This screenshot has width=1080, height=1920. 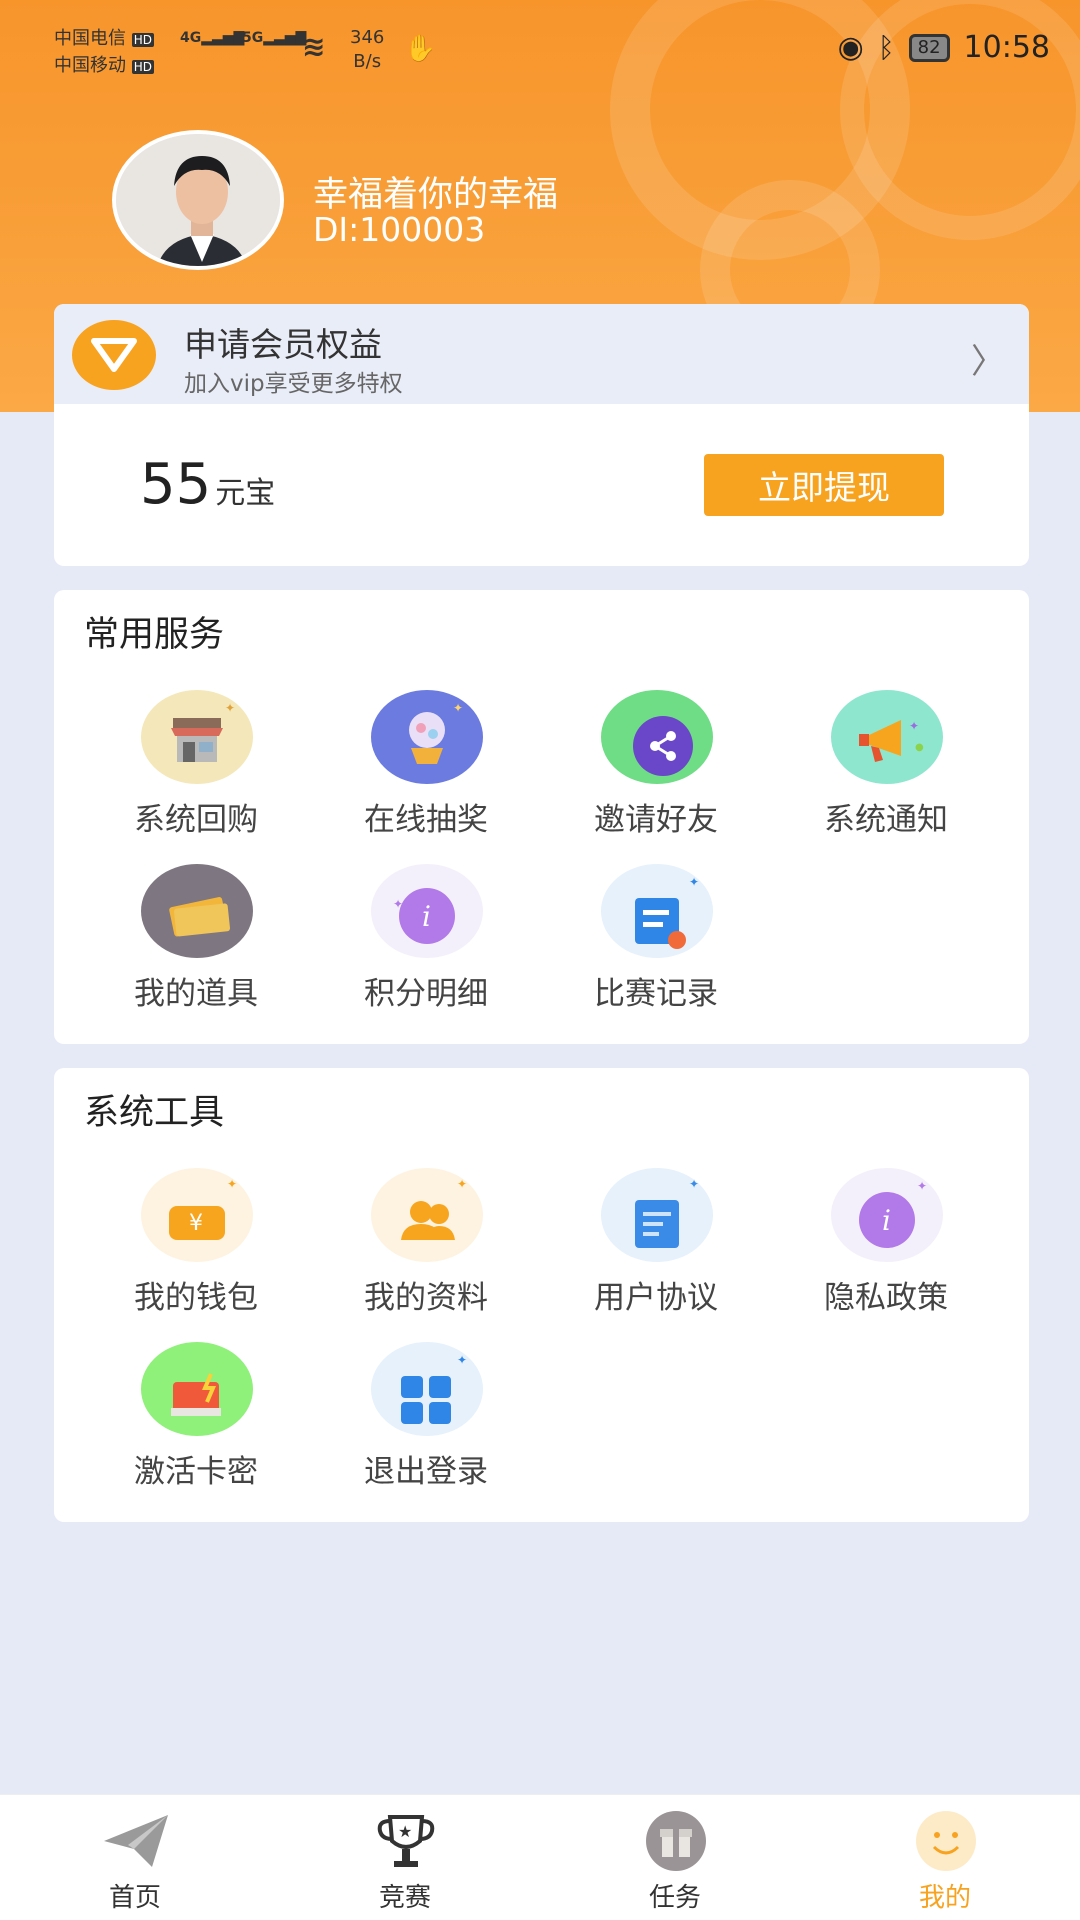 What do you see at coordinates (676, 1841) in the screenshot?
I see `gift-icon` at bounding box center [676, 1841].